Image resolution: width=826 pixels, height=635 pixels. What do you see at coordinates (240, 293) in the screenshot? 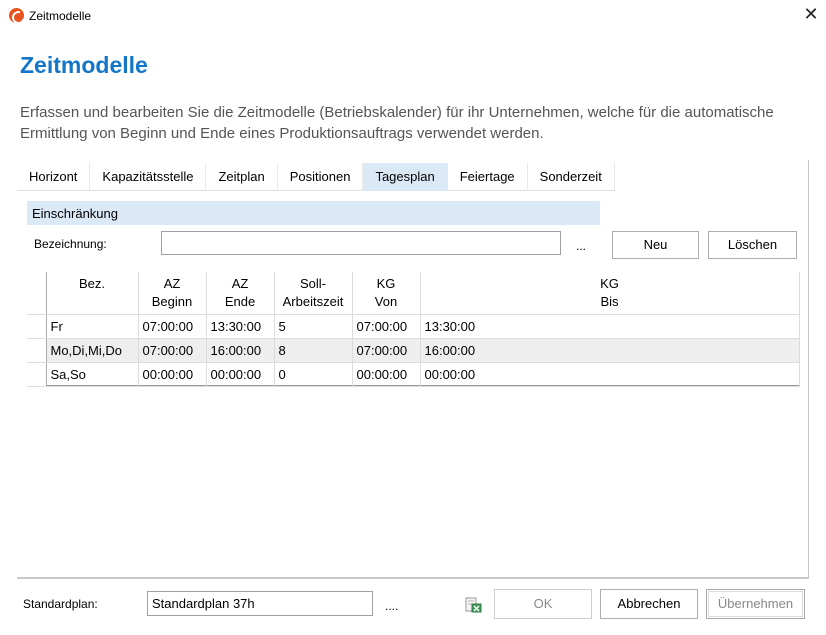
I see `column-header-az-ende: AZ Ende` at bounding box center [240, 293].